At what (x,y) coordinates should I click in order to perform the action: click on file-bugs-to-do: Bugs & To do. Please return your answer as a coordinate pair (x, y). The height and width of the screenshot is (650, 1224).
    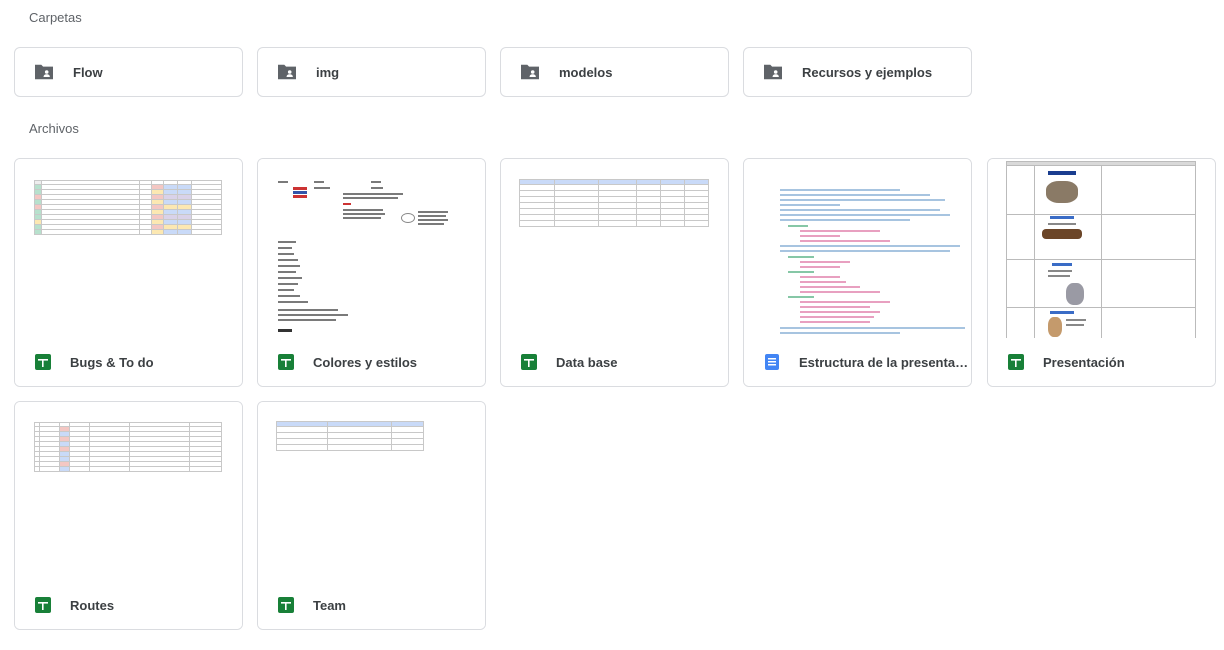
    Looking at the image, I should click on (128, 272).